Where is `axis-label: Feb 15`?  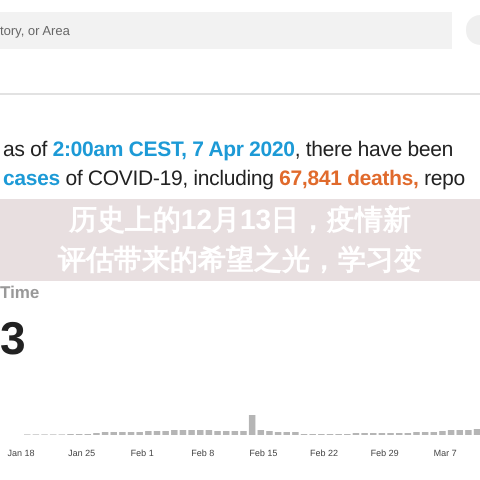
axis-label: Feb 15 is located at coordinates (263, 453).